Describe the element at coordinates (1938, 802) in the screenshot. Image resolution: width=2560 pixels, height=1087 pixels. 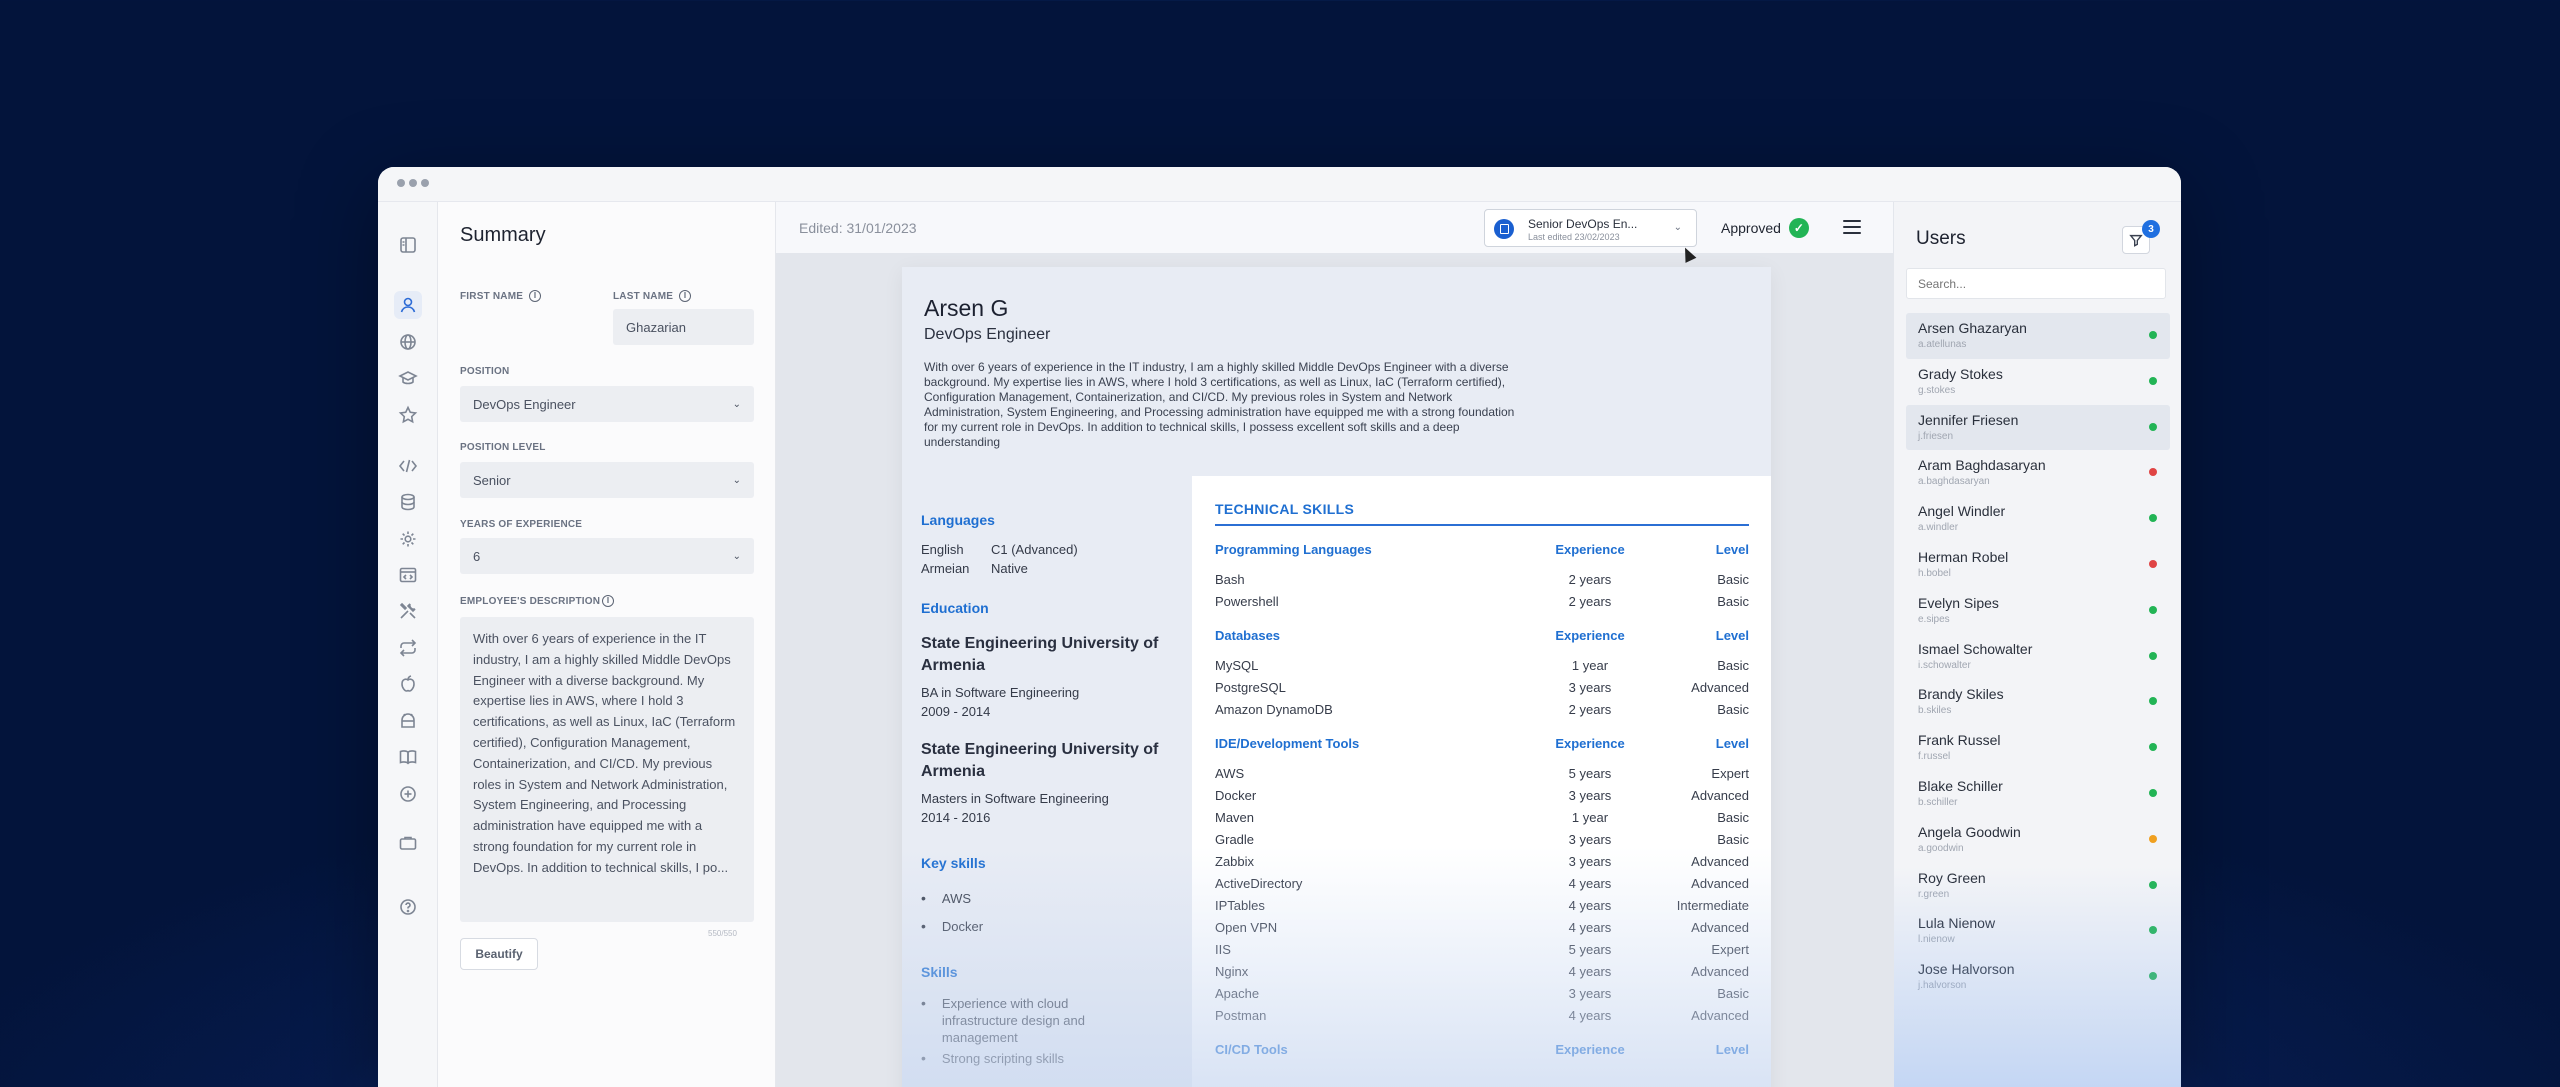
I see `user-login: b.schiller` at that location.